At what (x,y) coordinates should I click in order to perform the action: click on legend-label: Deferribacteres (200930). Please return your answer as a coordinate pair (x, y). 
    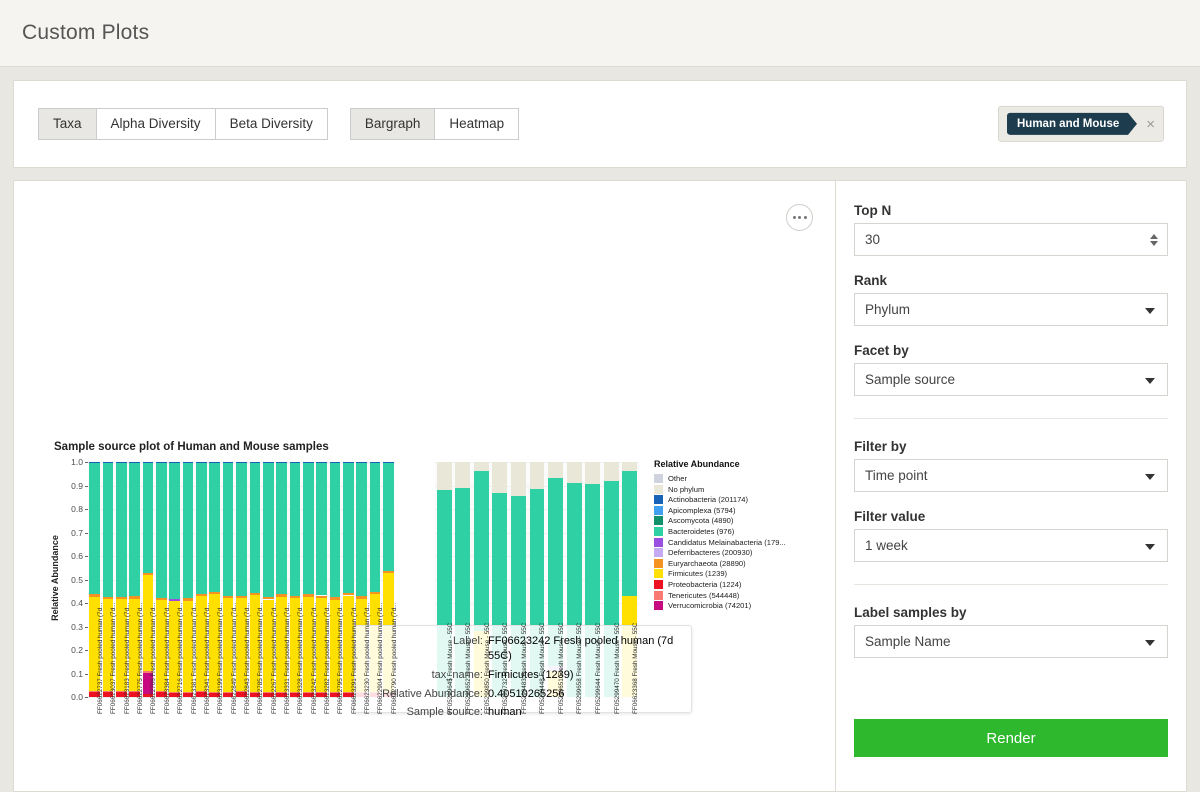
    Looking at the image, I should click on (710, 553).